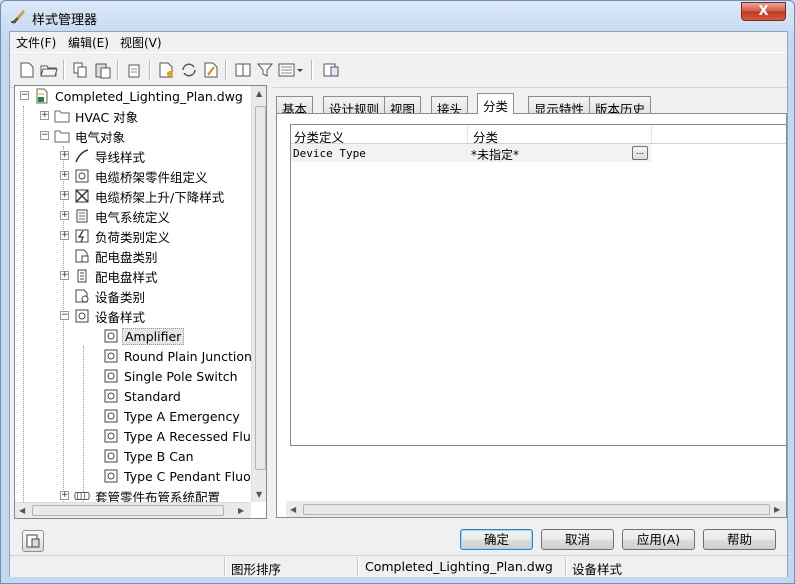 The height and width of the screenshot is (584, 795). I want to click on tree-label: 设备类别, so click(120, 297).